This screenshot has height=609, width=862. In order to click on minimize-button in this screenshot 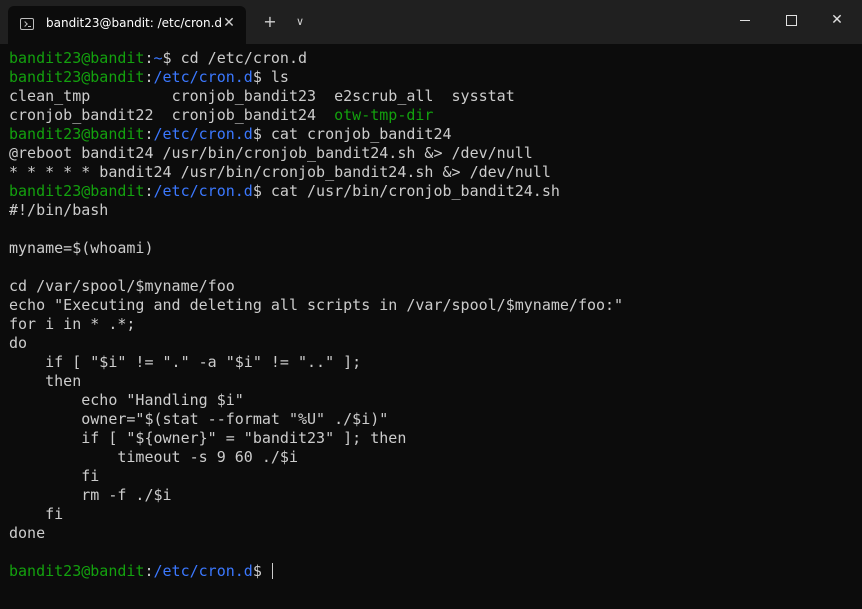, I will do `click(745, 20)`.